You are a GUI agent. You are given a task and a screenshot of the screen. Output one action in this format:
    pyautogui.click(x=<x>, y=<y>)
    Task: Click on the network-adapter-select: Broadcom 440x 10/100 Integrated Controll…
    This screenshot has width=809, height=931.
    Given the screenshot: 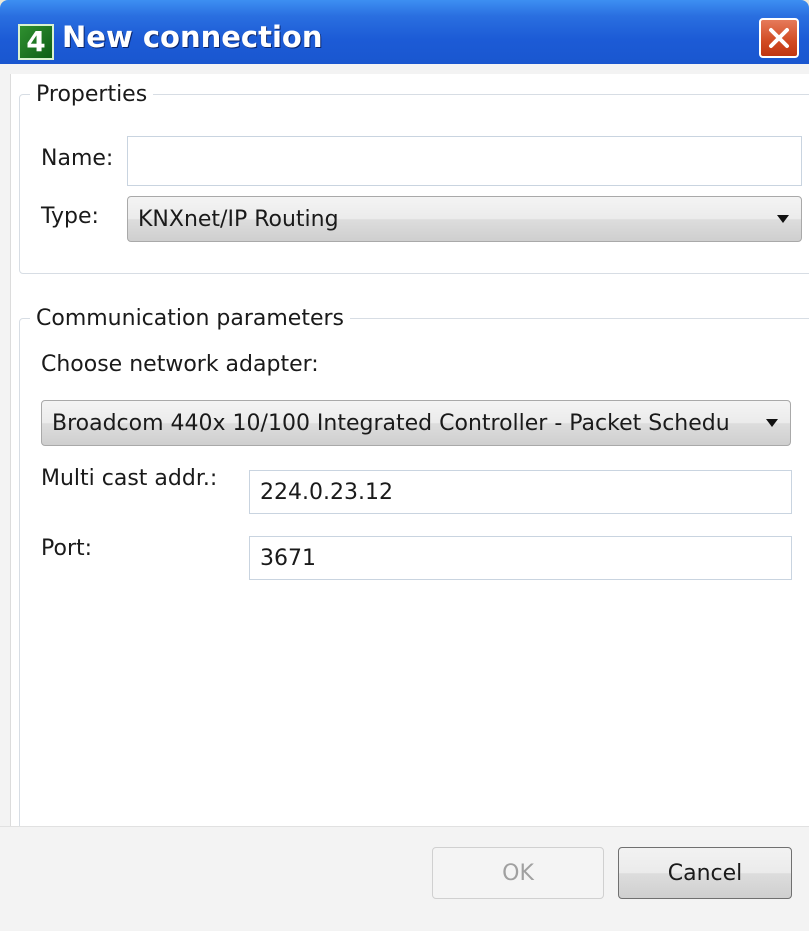 What is the action you would take?
    pyautogui.click(x=416, y=423)
    